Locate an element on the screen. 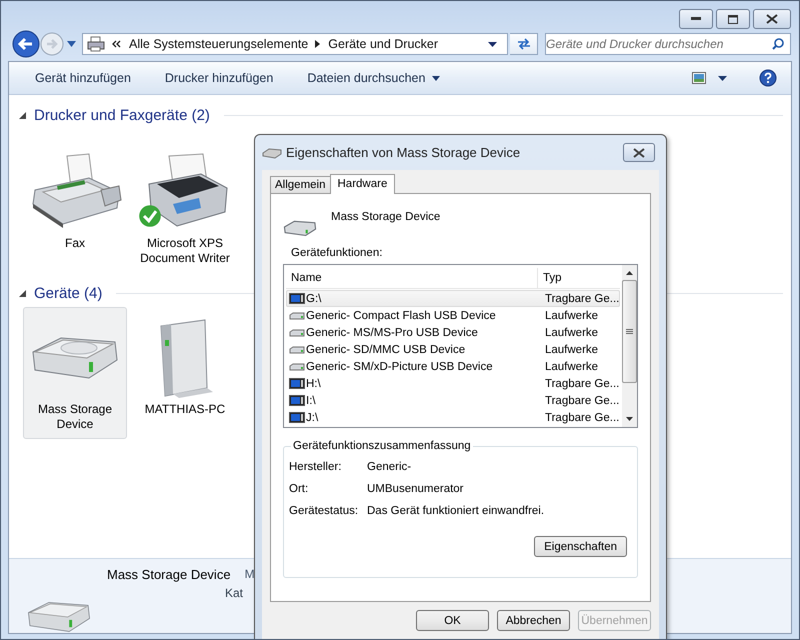 This screenshot has height=640, width=800. field-value: Generic- is located at coordinates (389, 467).